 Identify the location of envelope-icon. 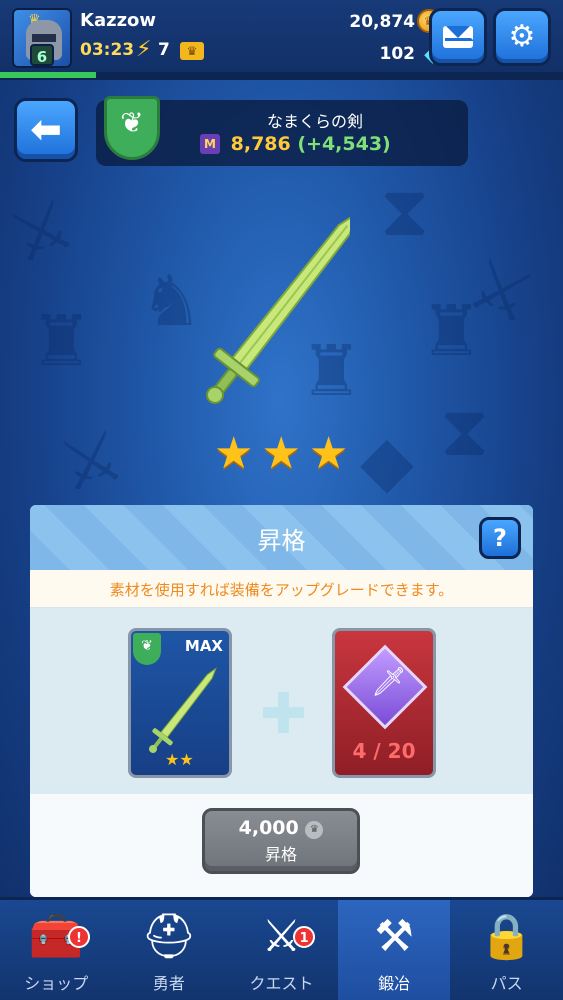
(458, 37).